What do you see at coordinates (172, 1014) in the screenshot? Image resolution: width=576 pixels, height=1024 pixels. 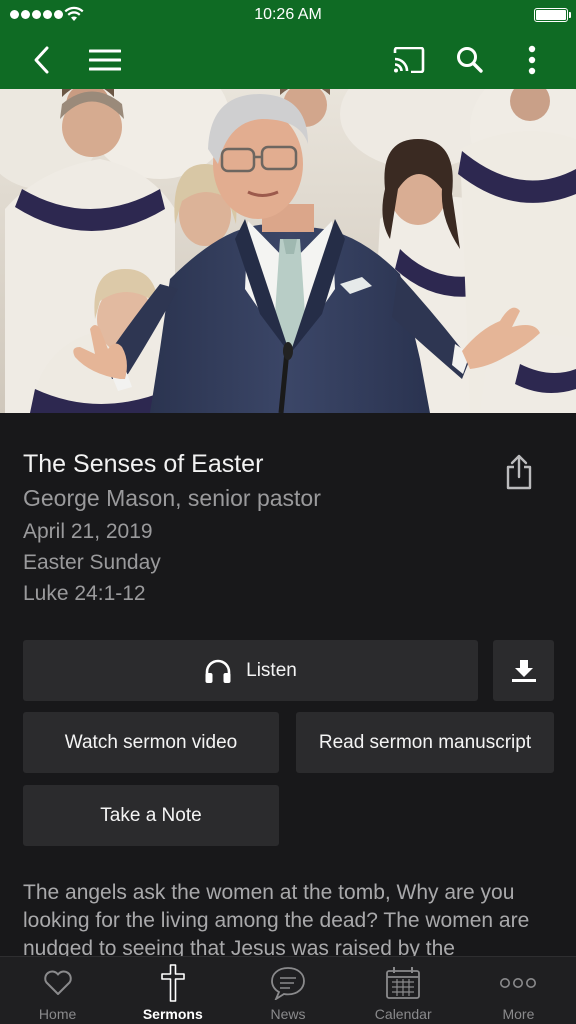 I see `tab-label-sermons: Sermons` at bounding box center [172, 1014].